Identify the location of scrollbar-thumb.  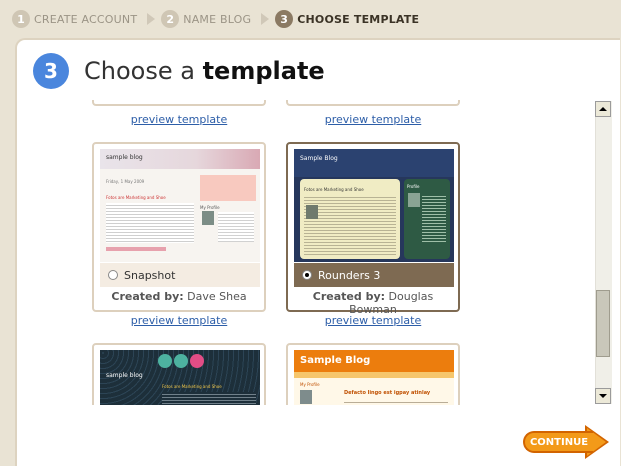
(603, 323).